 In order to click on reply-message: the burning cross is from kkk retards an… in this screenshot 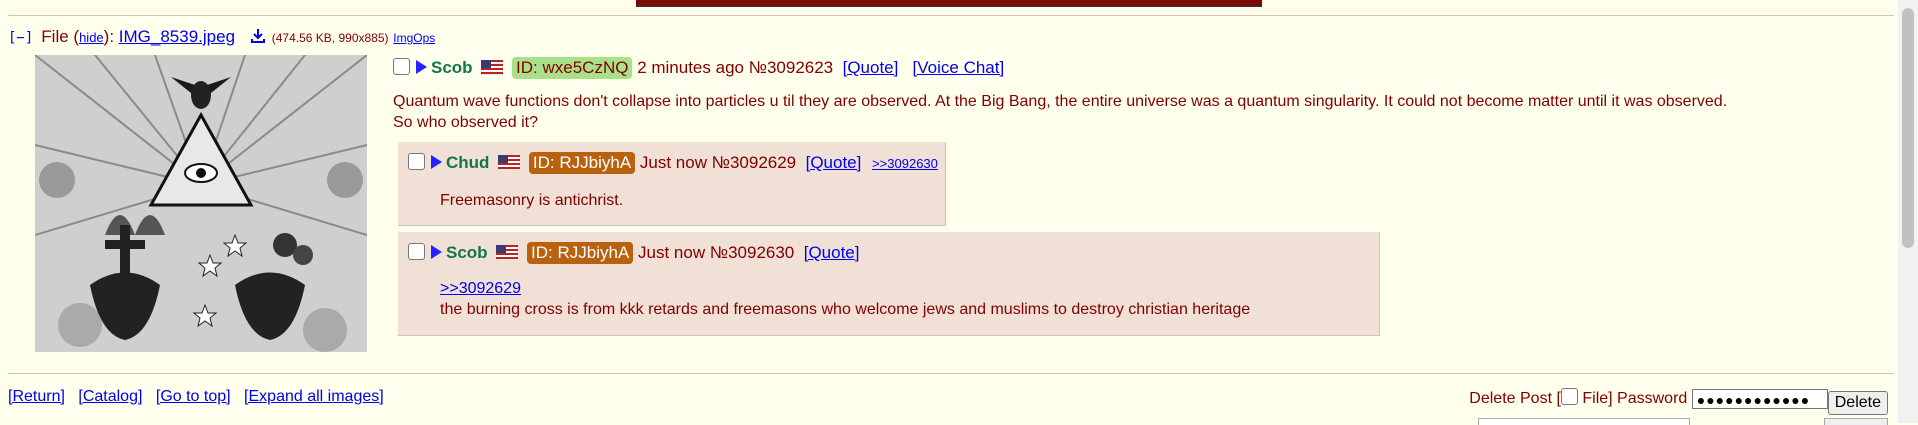, I will do `click(845, 309)`.